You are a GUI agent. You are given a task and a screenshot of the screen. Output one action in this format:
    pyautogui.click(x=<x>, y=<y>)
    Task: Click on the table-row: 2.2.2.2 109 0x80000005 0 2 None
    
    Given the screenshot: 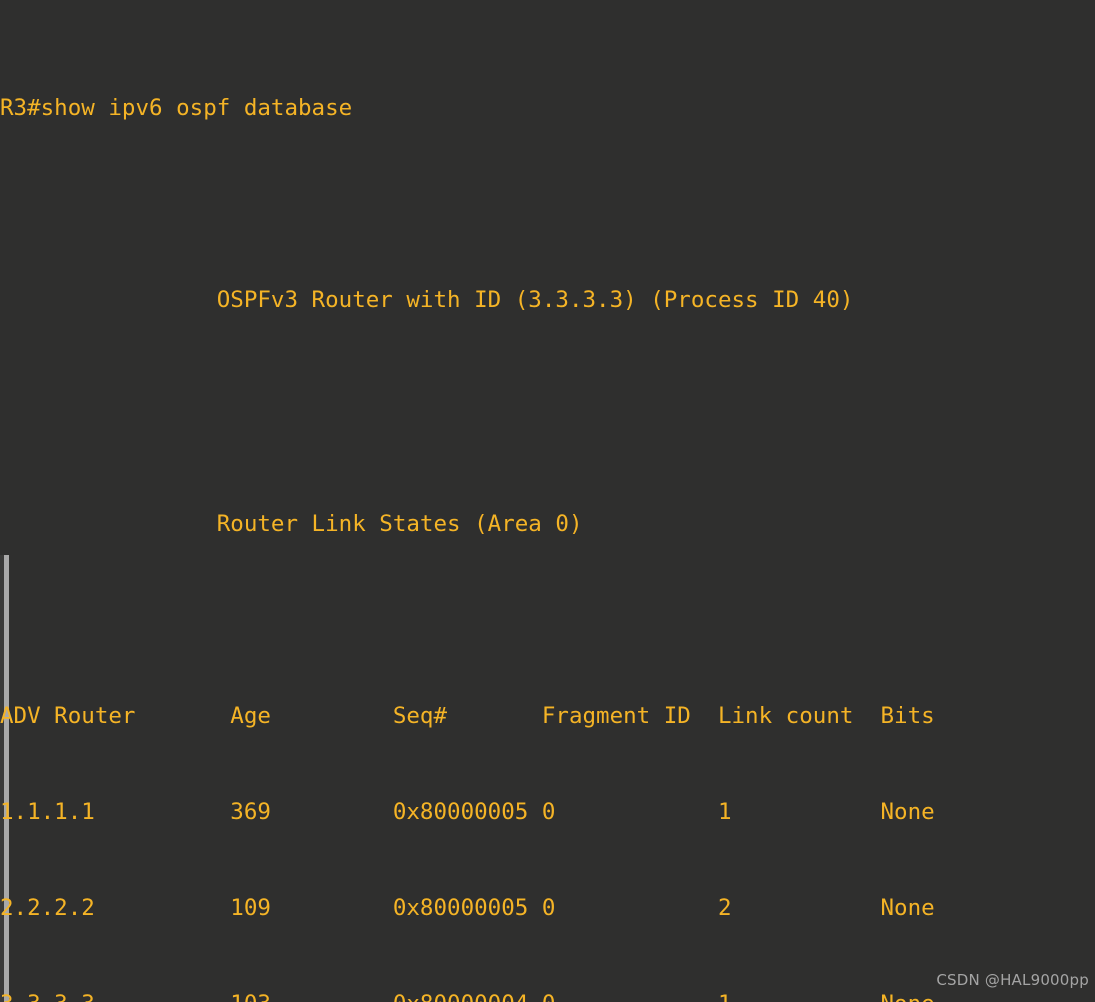 What is the action you would take?
    pyautogui.click(x=467, y=908)
    